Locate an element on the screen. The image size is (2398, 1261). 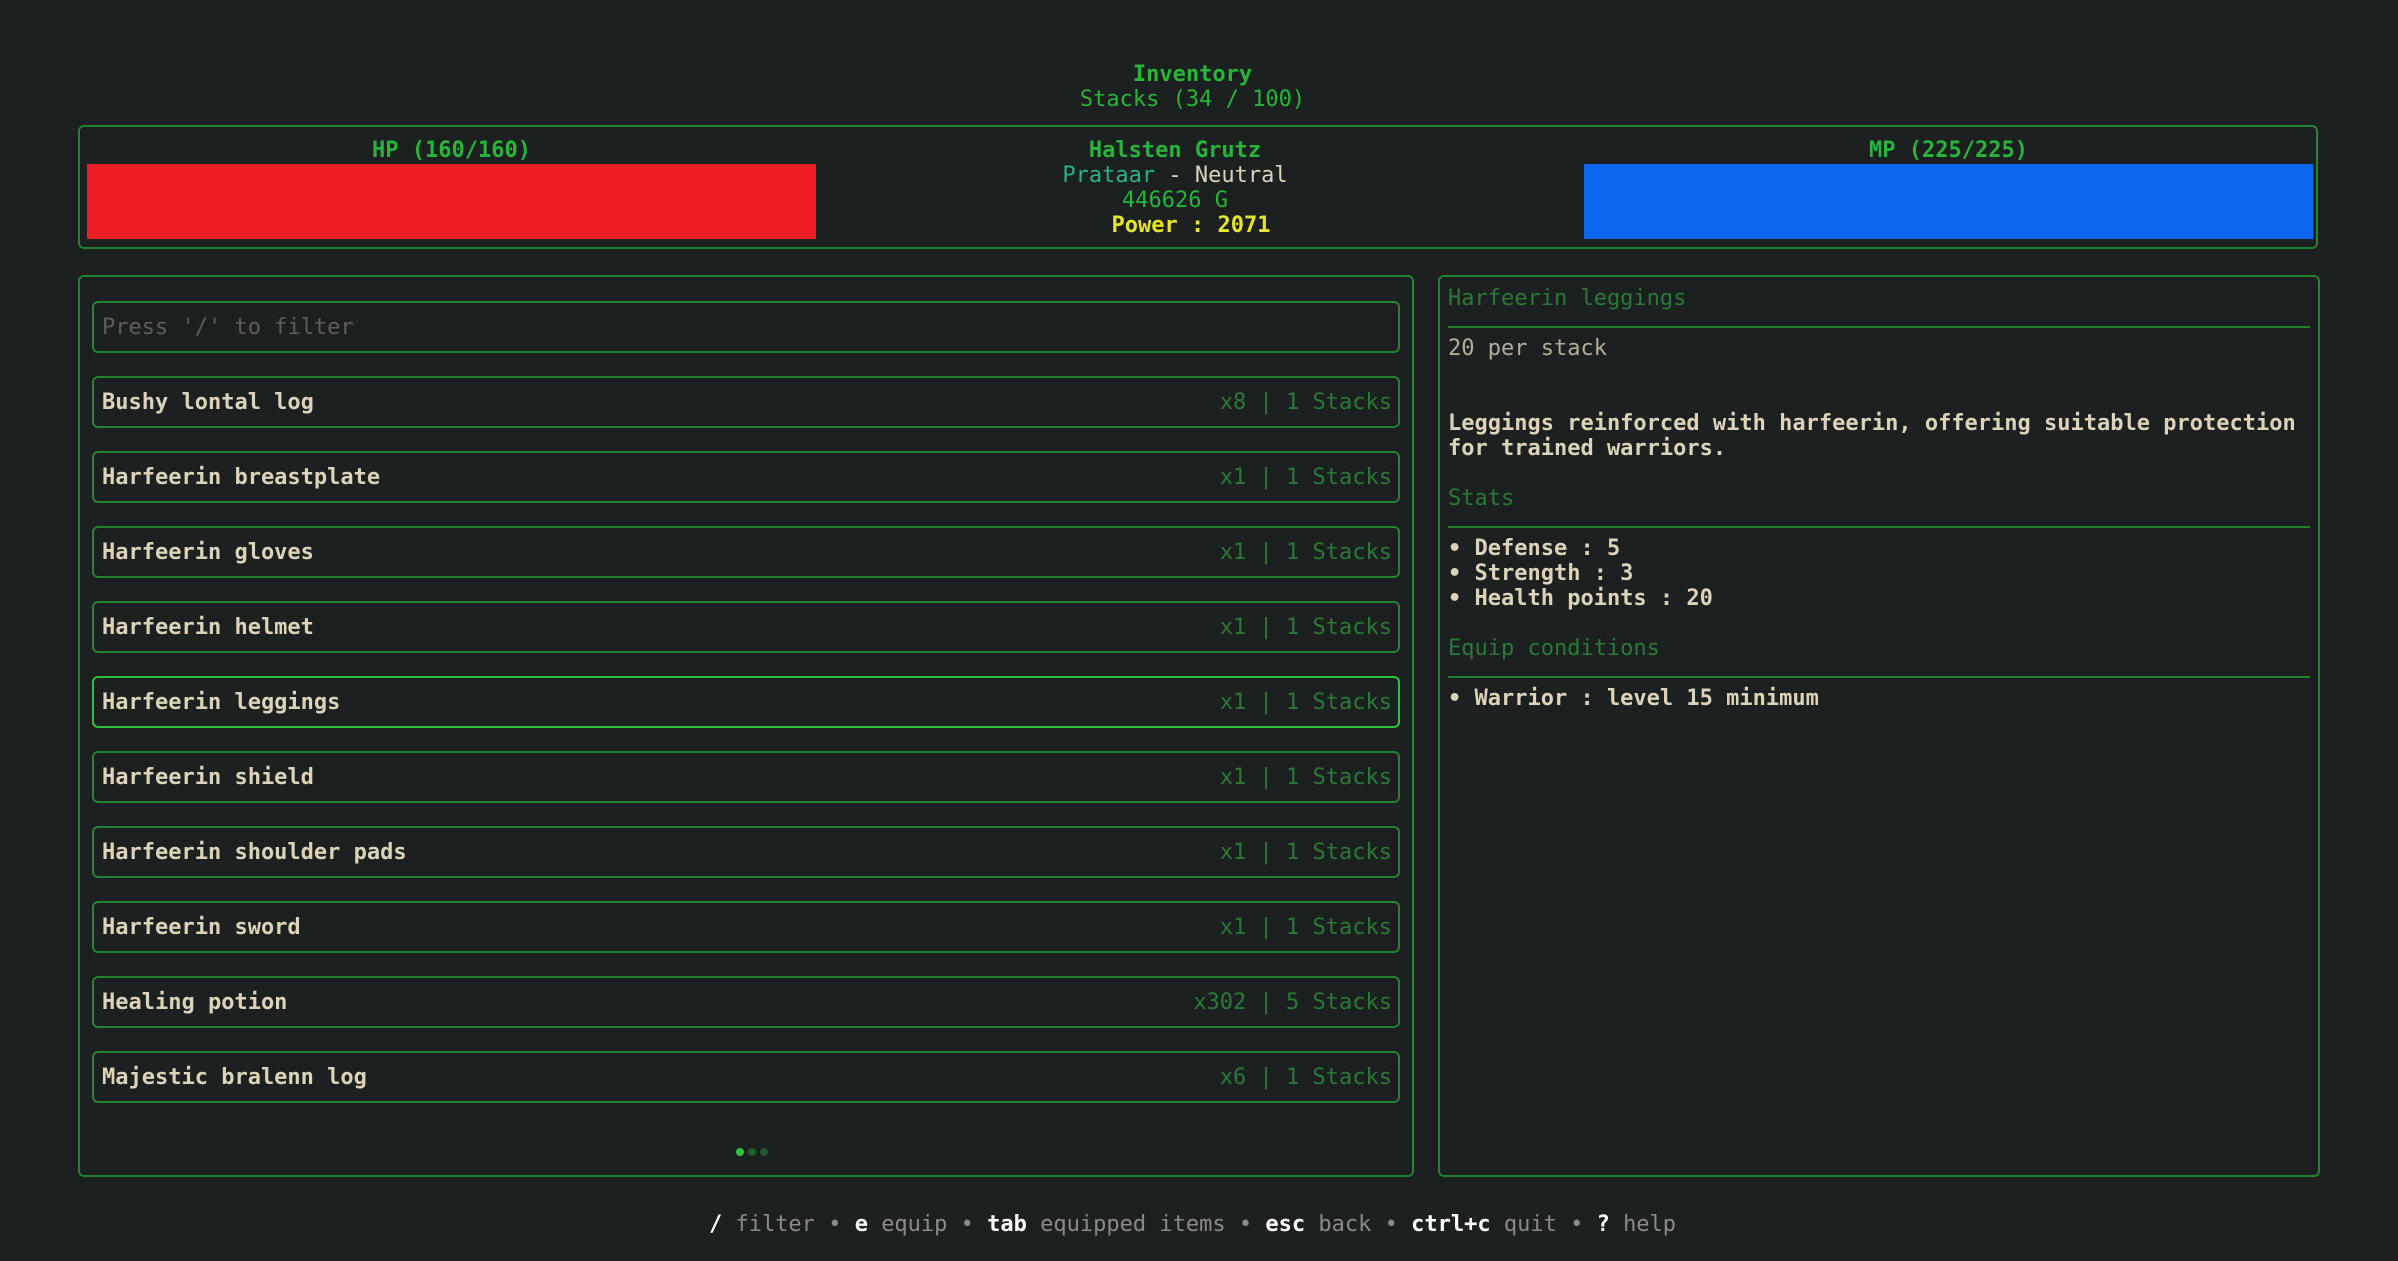
inventory-item: Harfeerin helmet x1 | 1 Stacks is located at coordinates (746, 627).